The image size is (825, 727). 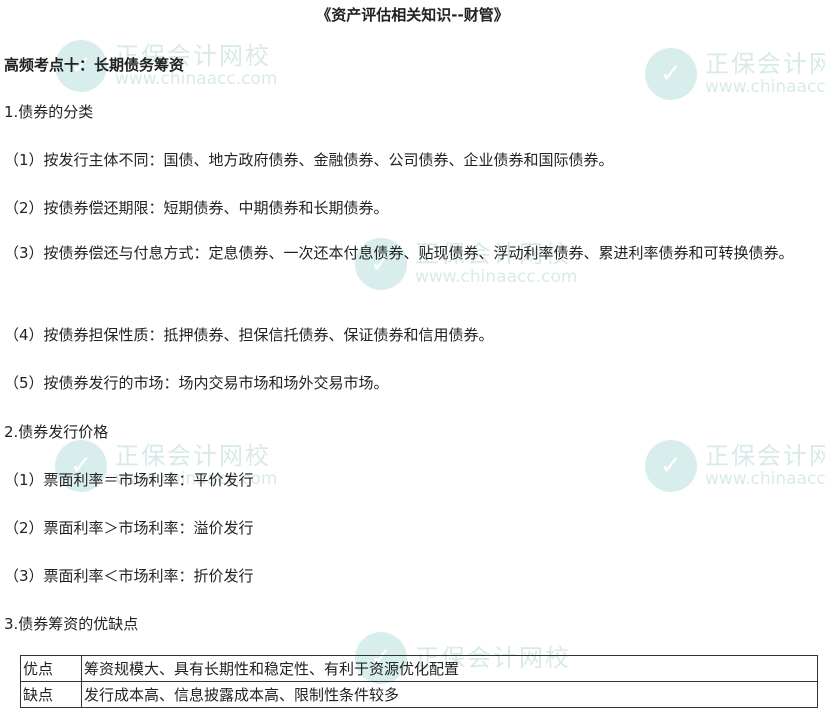 I want to click on list-item: （2）按债券偿还期限：短期债券、中期债券和长期债券。, so click(x=196, y=208).